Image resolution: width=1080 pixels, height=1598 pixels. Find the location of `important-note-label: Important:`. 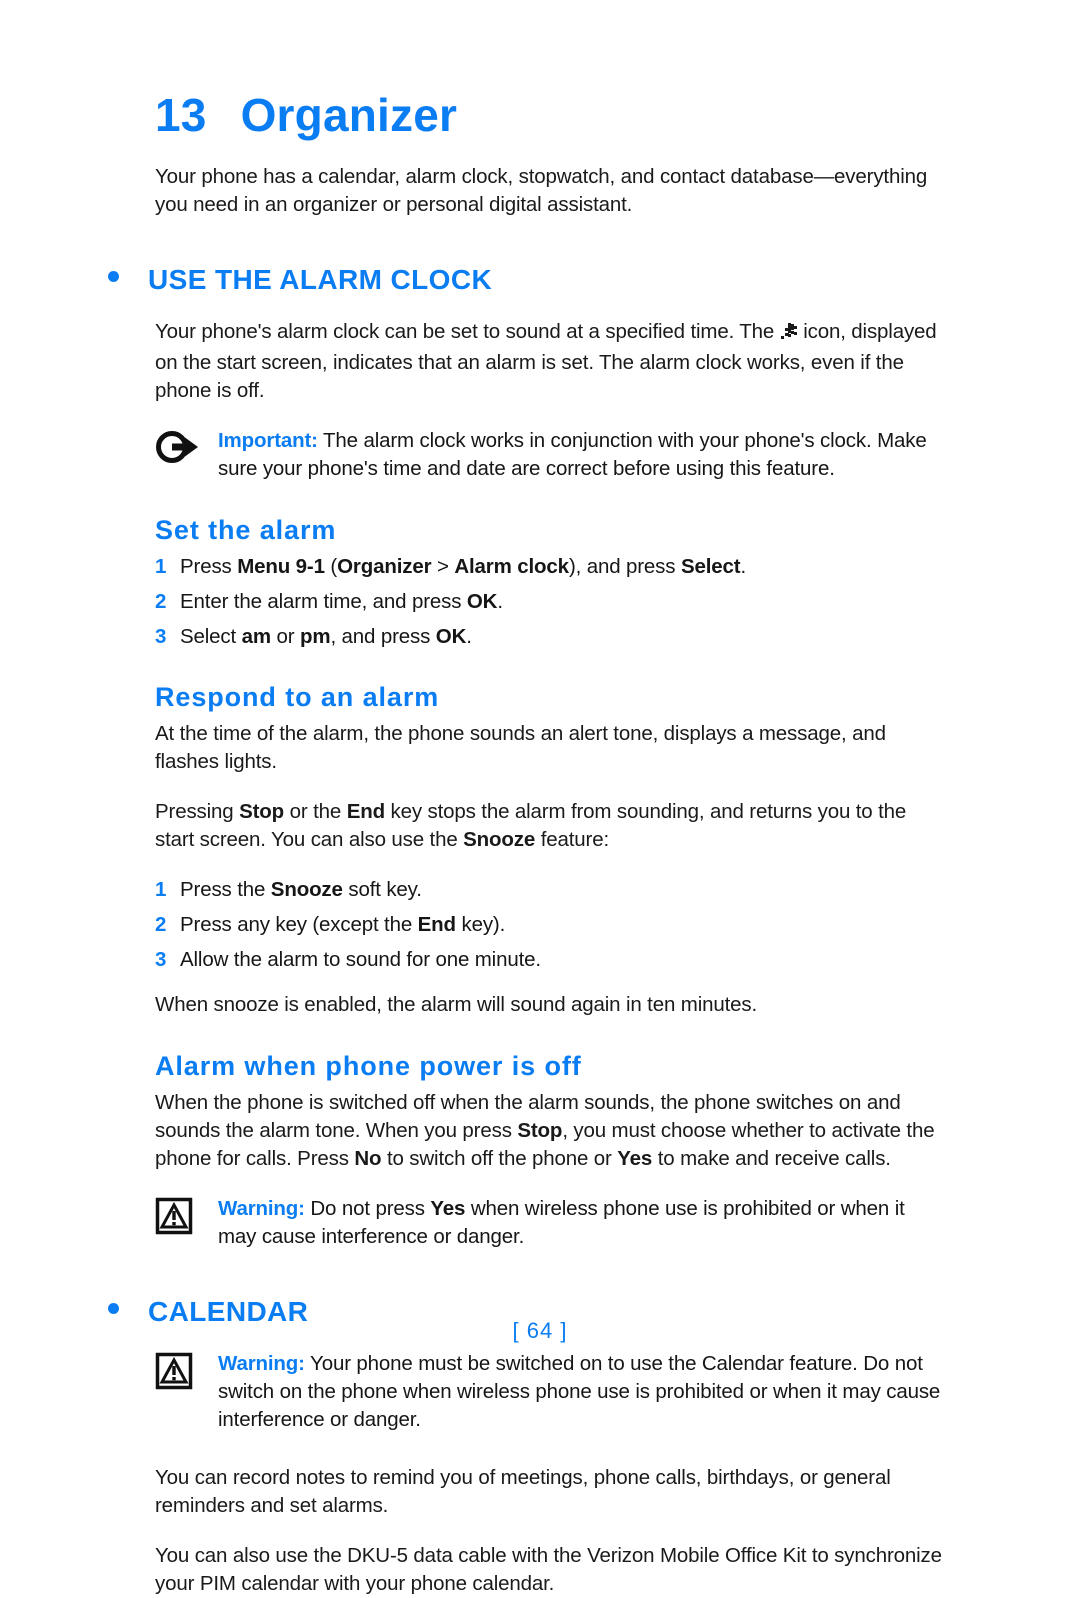

important-note-label: Important: is located at coordinates (268, 440).